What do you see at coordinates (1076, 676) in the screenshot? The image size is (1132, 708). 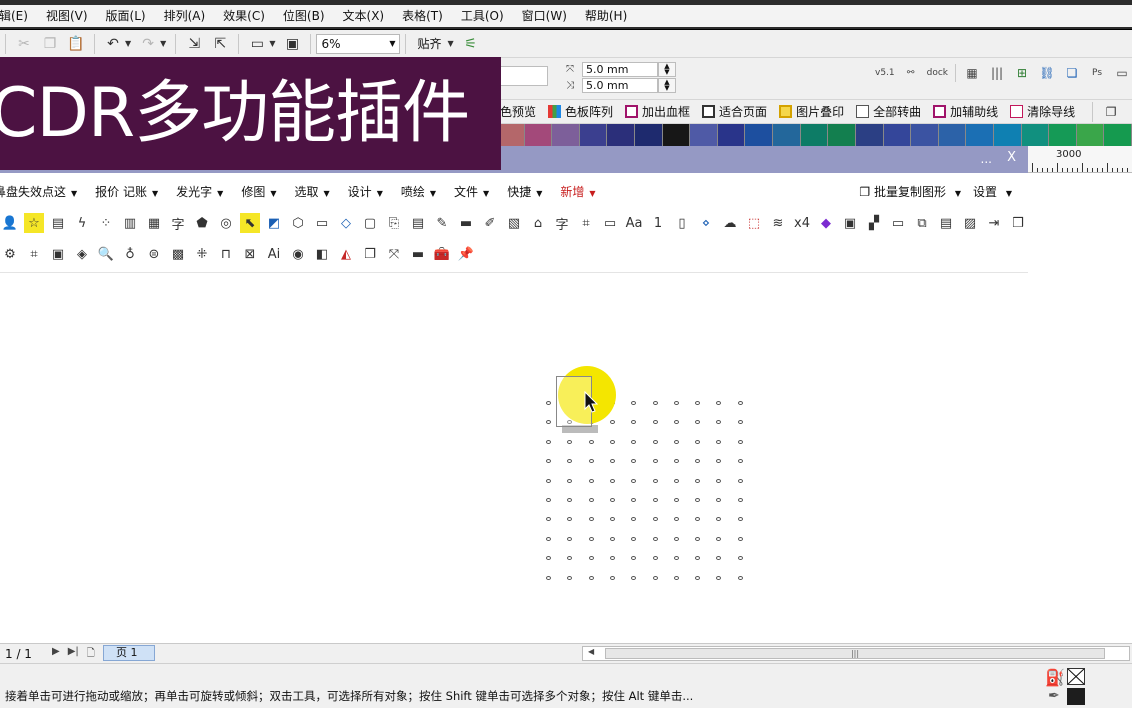 I see `fill-swatch-none` at bounding box center [1076, 676].